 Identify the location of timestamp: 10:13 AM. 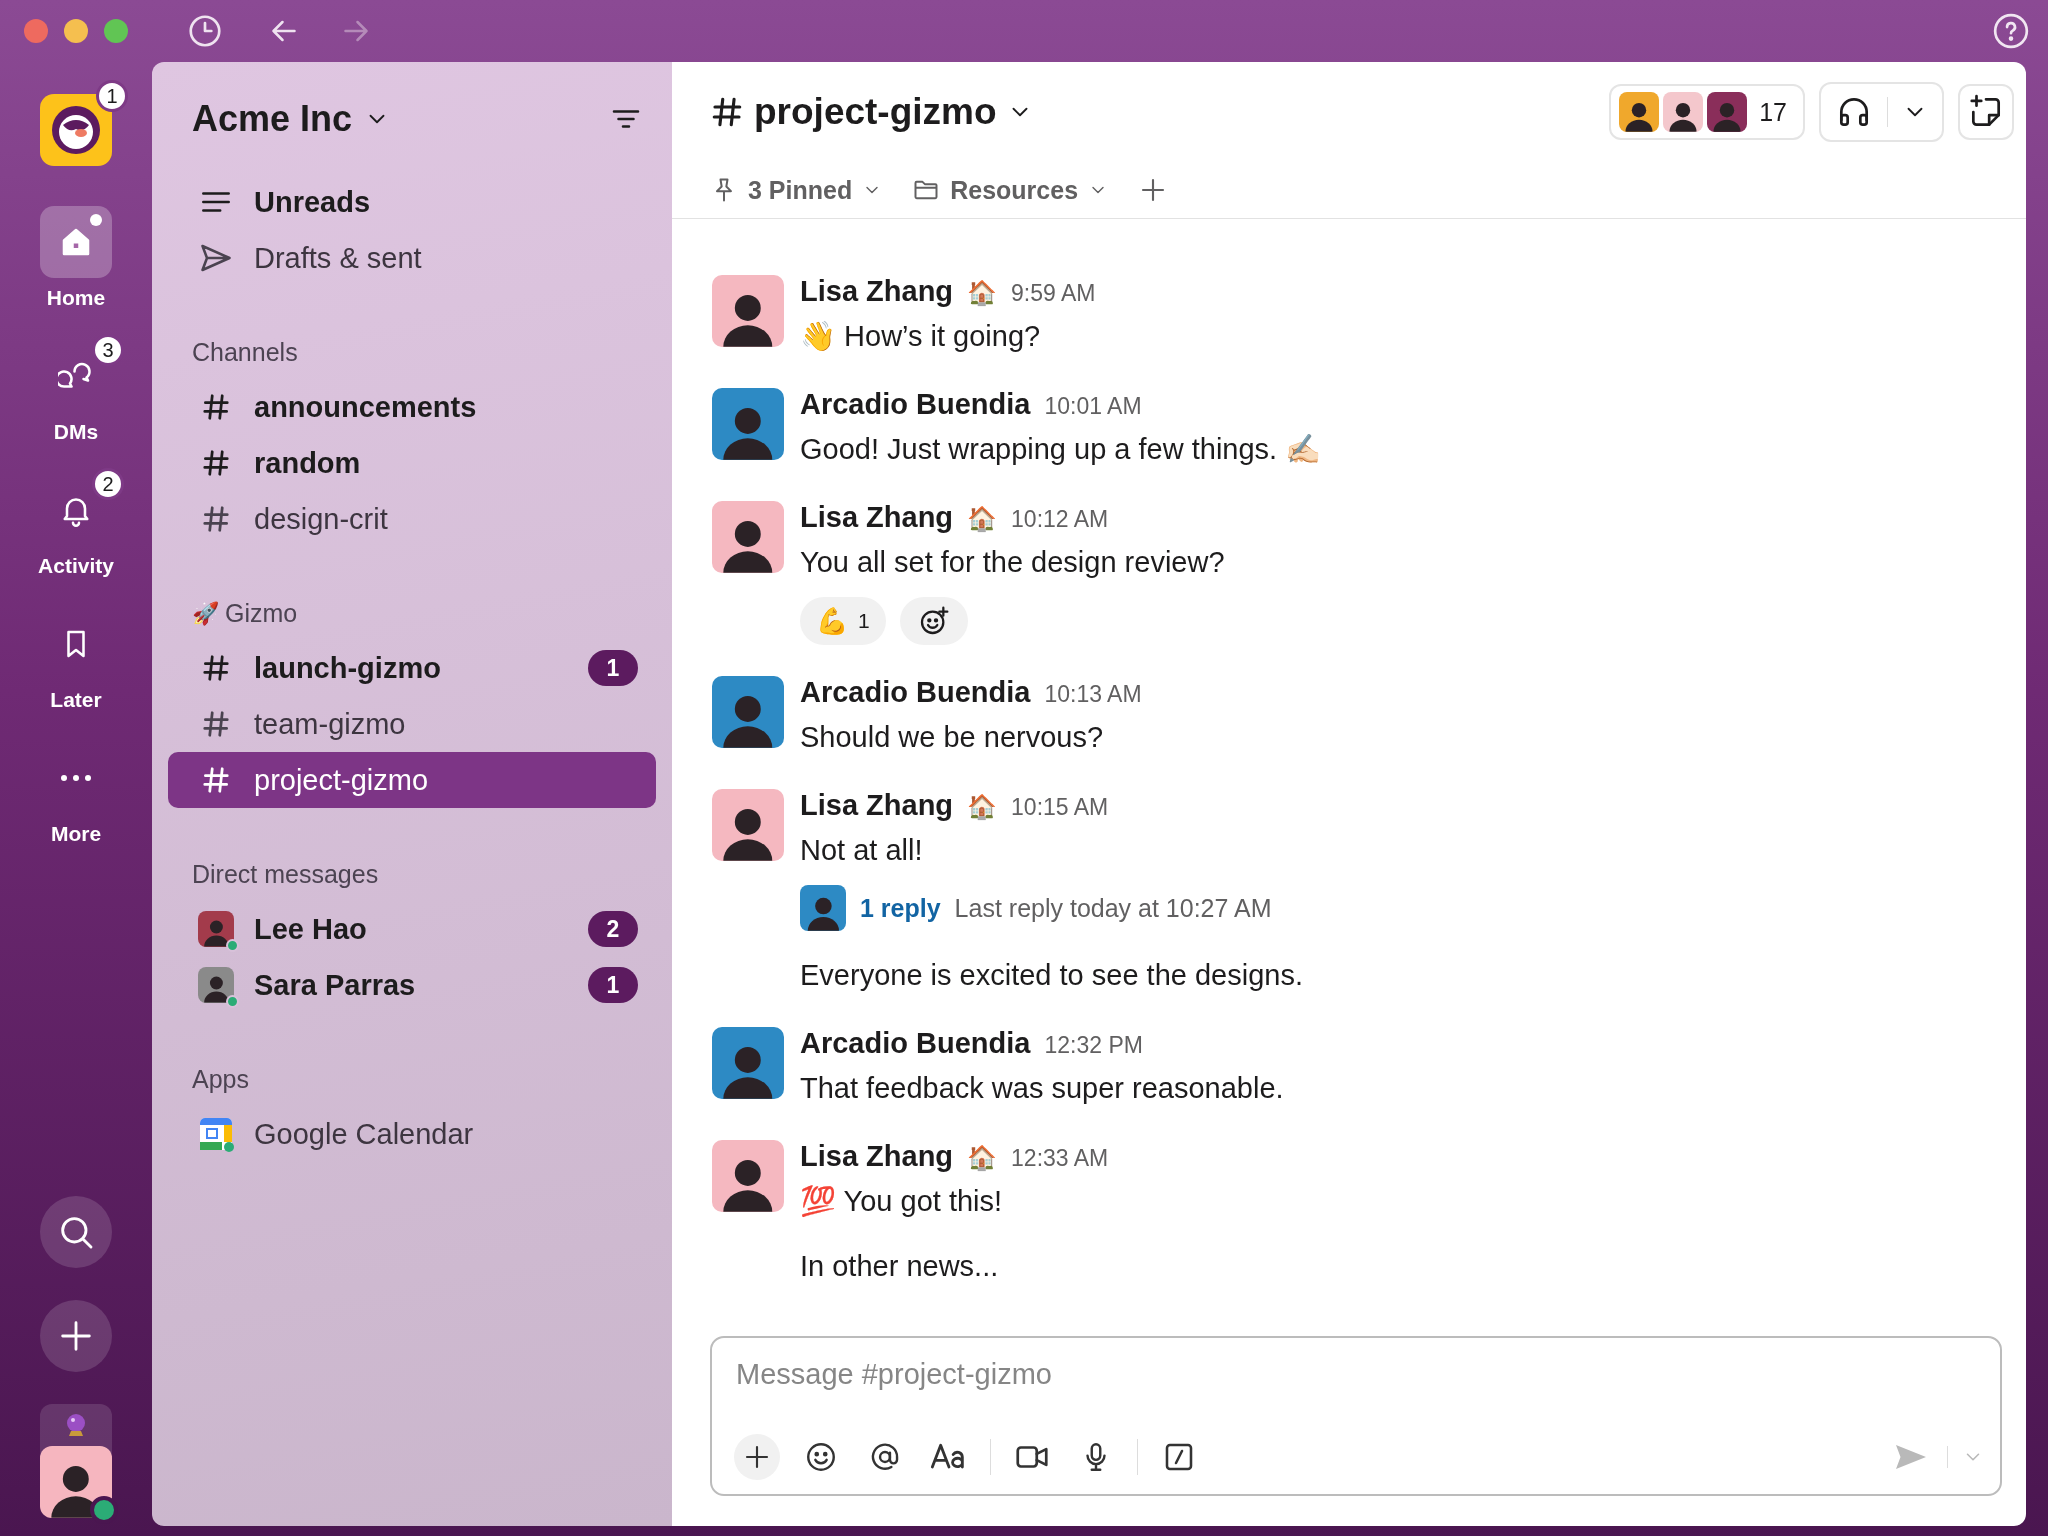
(1093, 694).